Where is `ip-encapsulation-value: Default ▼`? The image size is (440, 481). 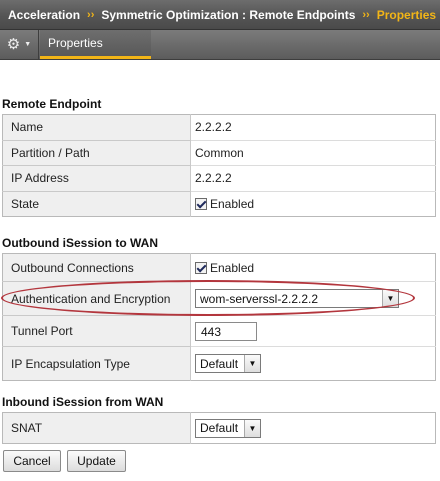
ip-encapsulation-value: Default ▼ is located at coordinates (313, 363).